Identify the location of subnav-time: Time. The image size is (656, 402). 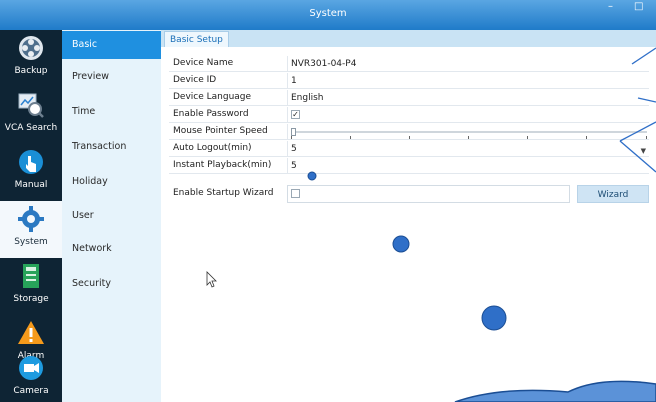
(111, 112).